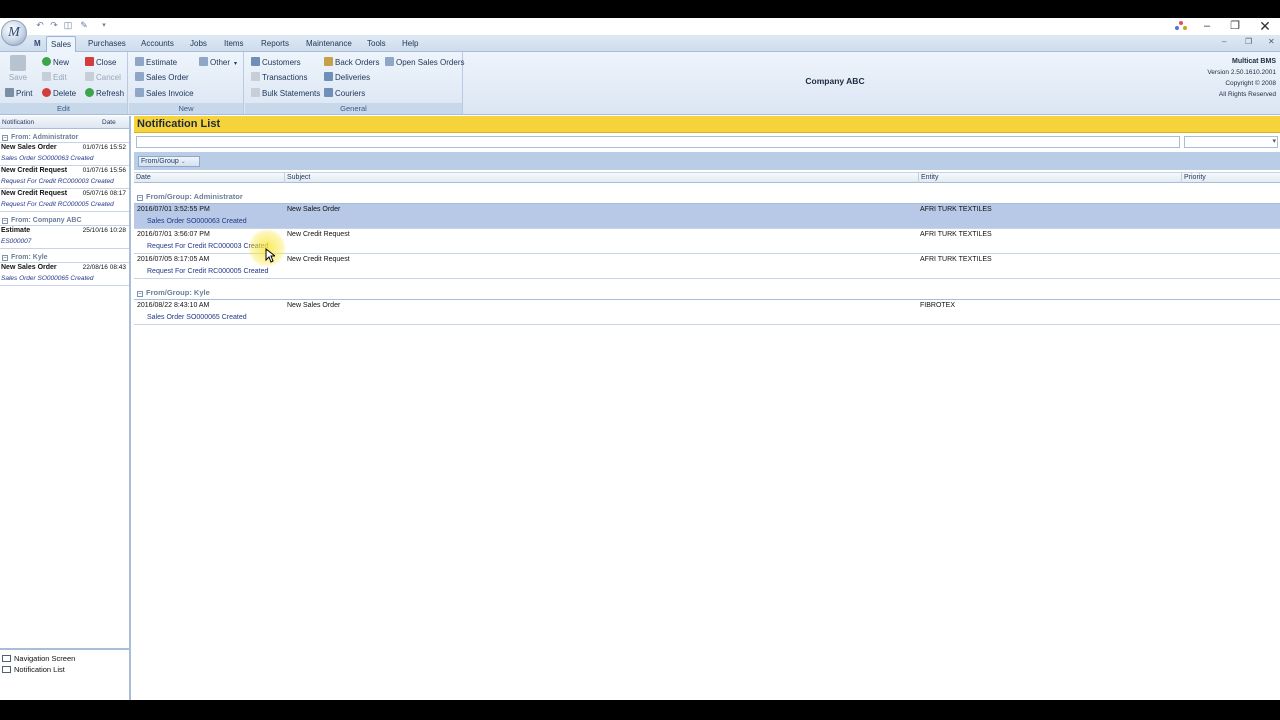  What do you see at coordinates (64, 138) in the screenshot?
I see `sidebar-group-header: – From: Administrator` at bounding box center [64, 138].